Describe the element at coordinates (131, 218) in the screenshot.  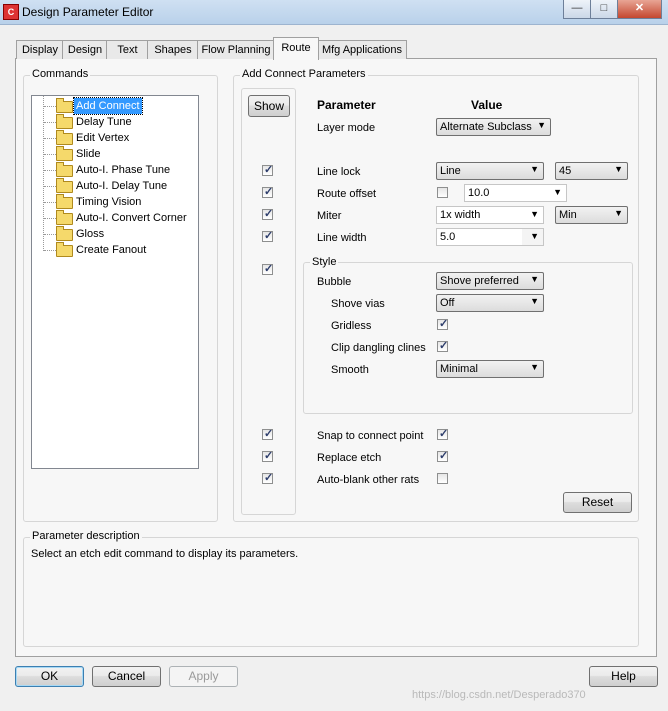
I see `tree-item-label: Auto-I. Convert Corner` at that location.